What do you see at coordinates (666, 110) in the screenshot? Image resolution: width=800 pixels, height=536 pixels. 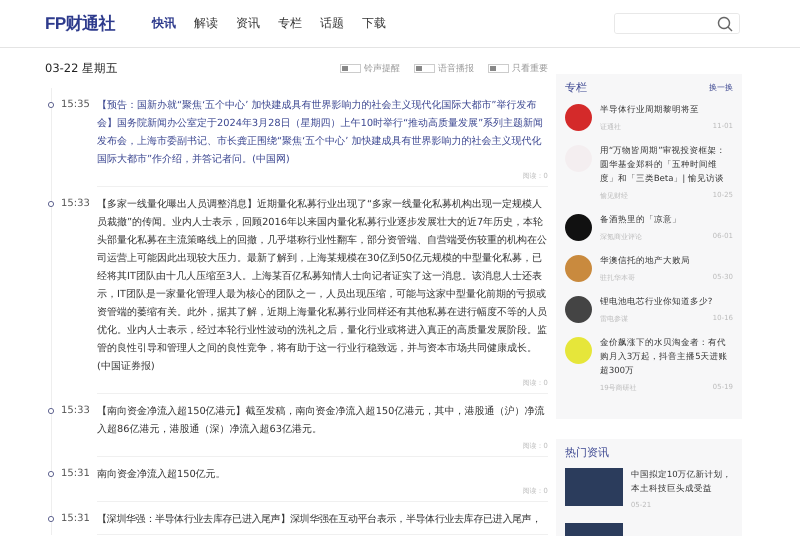 I see `article-title: 半导体行业周期黎明将至` at bounding box center [666, 110].